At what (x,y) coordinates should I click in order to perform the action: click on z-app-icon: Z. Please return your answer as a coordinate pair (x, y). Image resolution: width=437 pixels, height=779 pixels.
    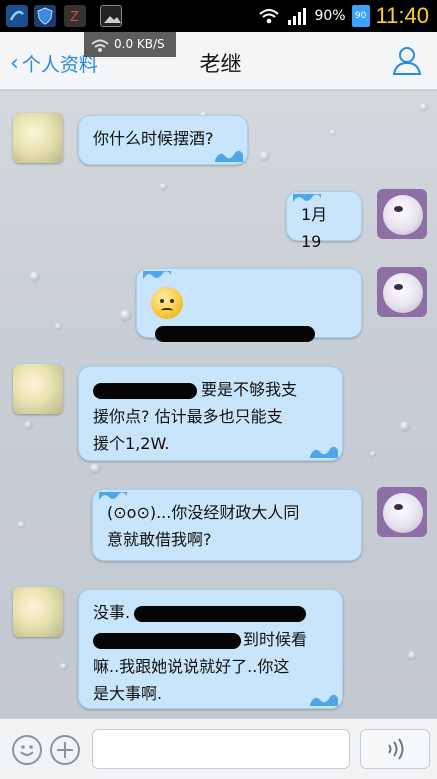
    Looking at the image, I should click on (75, 16).